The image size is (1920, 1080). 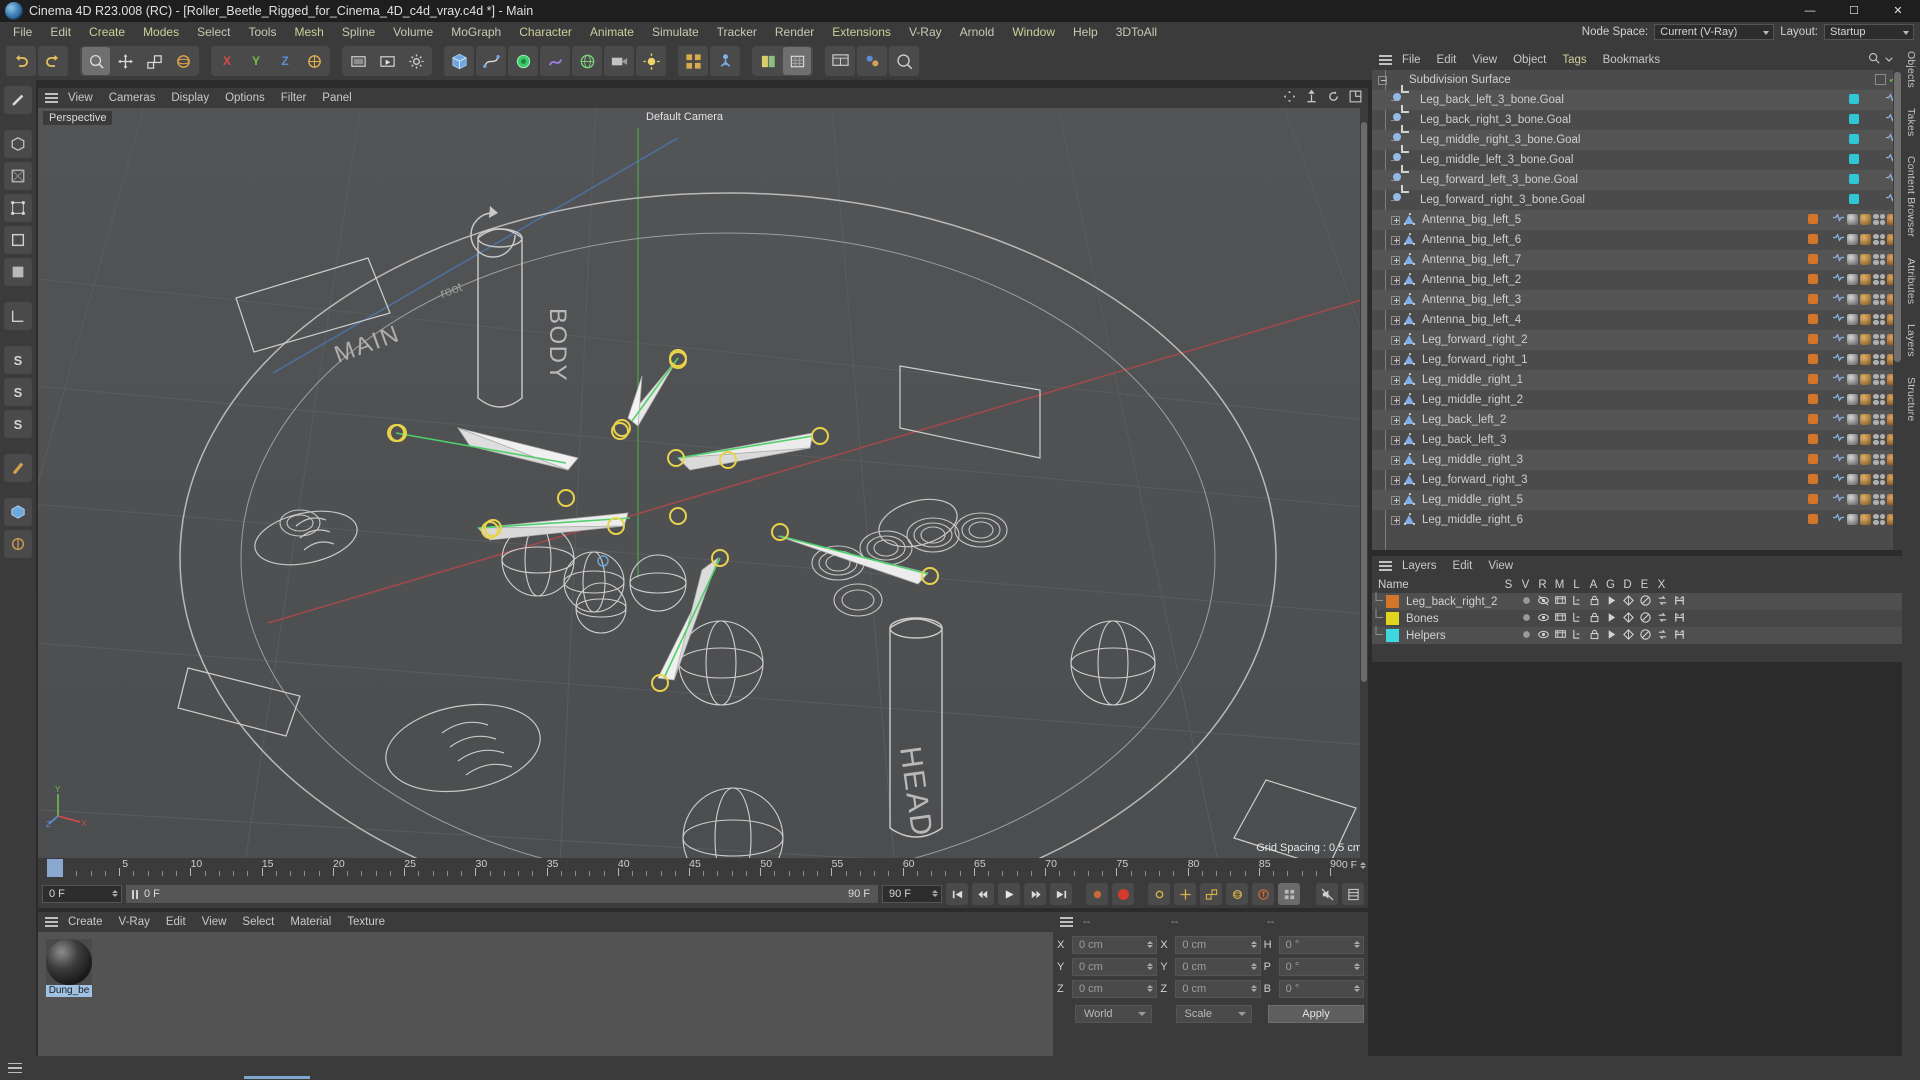 What do you see at coordinates (161, 32) in the screenshot?
I see `menu-modes: Modes` at bounding box center [161, 32].